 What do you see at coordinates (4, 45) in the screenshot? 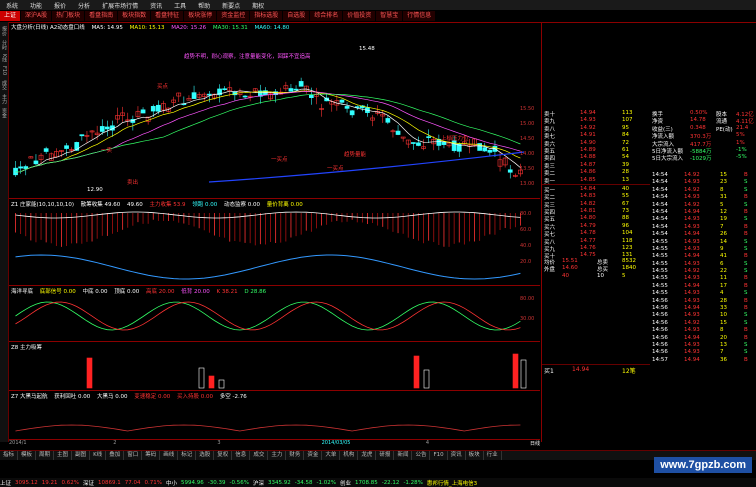
I see `left-toolbar-item: 分时` at bounding box center [4, 45].